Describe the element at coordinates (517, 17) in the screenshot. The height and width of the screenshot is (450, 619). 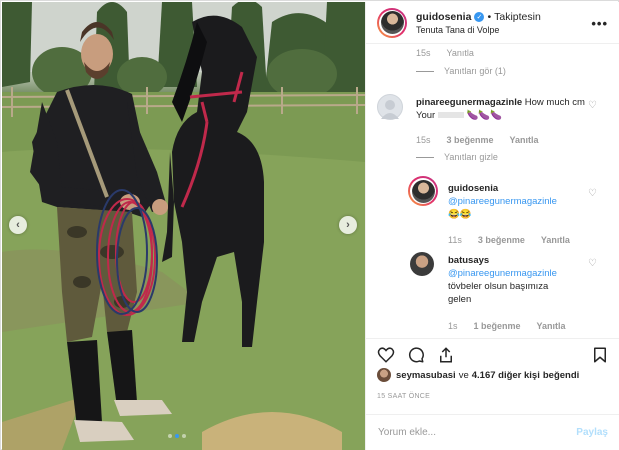
I see `follow-status-button: Takiptesin` at that location.